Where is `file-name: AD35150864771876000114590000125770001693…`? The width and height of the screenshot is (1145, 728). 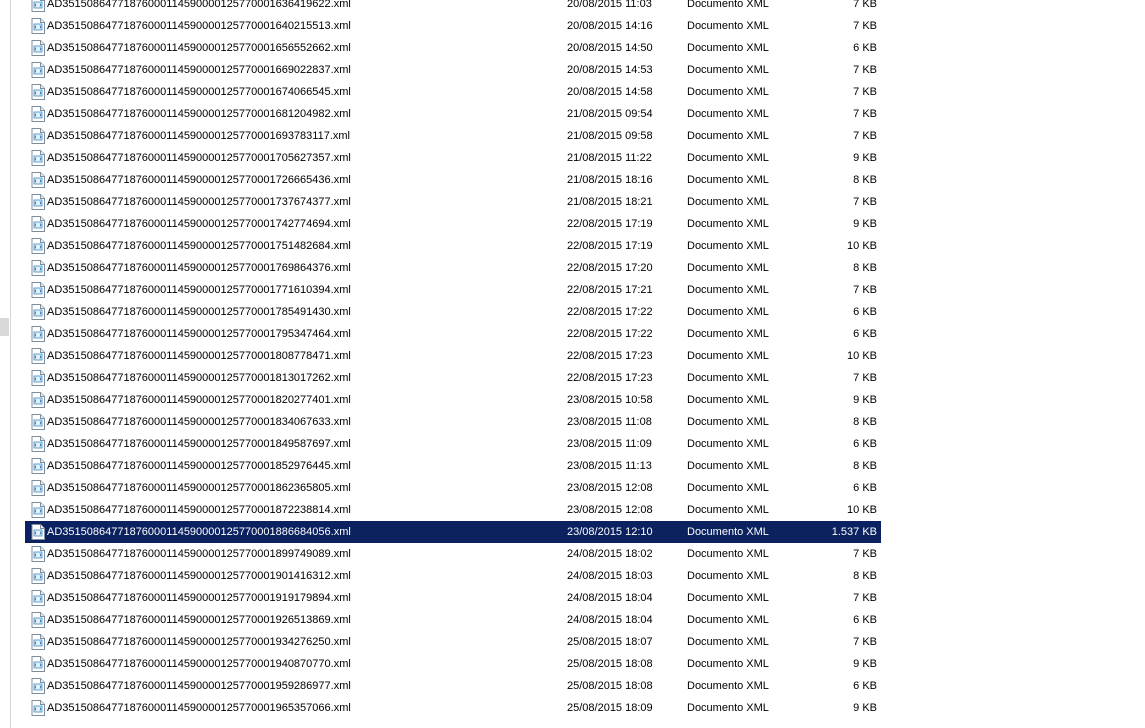
file-name: AD35150864771876000114590000125770001693… is located at coordinates (198, 136).